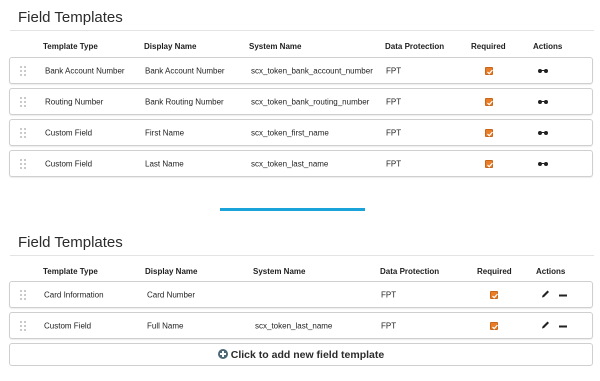  Describe the element at coordinates (310, 101) in the screenshot. I see `cell-system-name: scx_token_bank_routing_number` at that location.